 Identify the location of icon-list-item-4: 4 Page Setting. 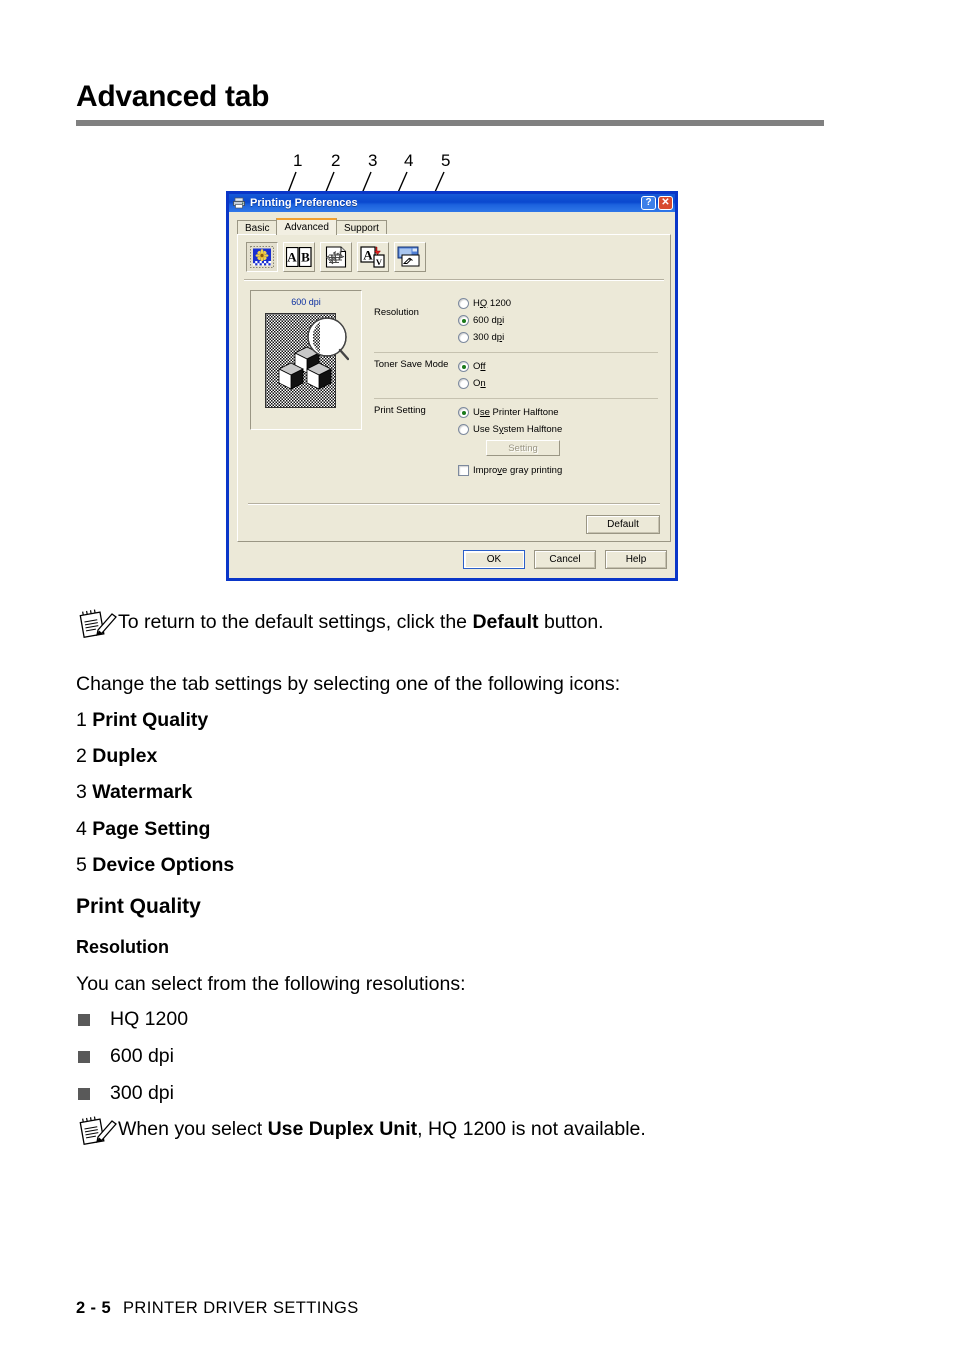
(143, 829).